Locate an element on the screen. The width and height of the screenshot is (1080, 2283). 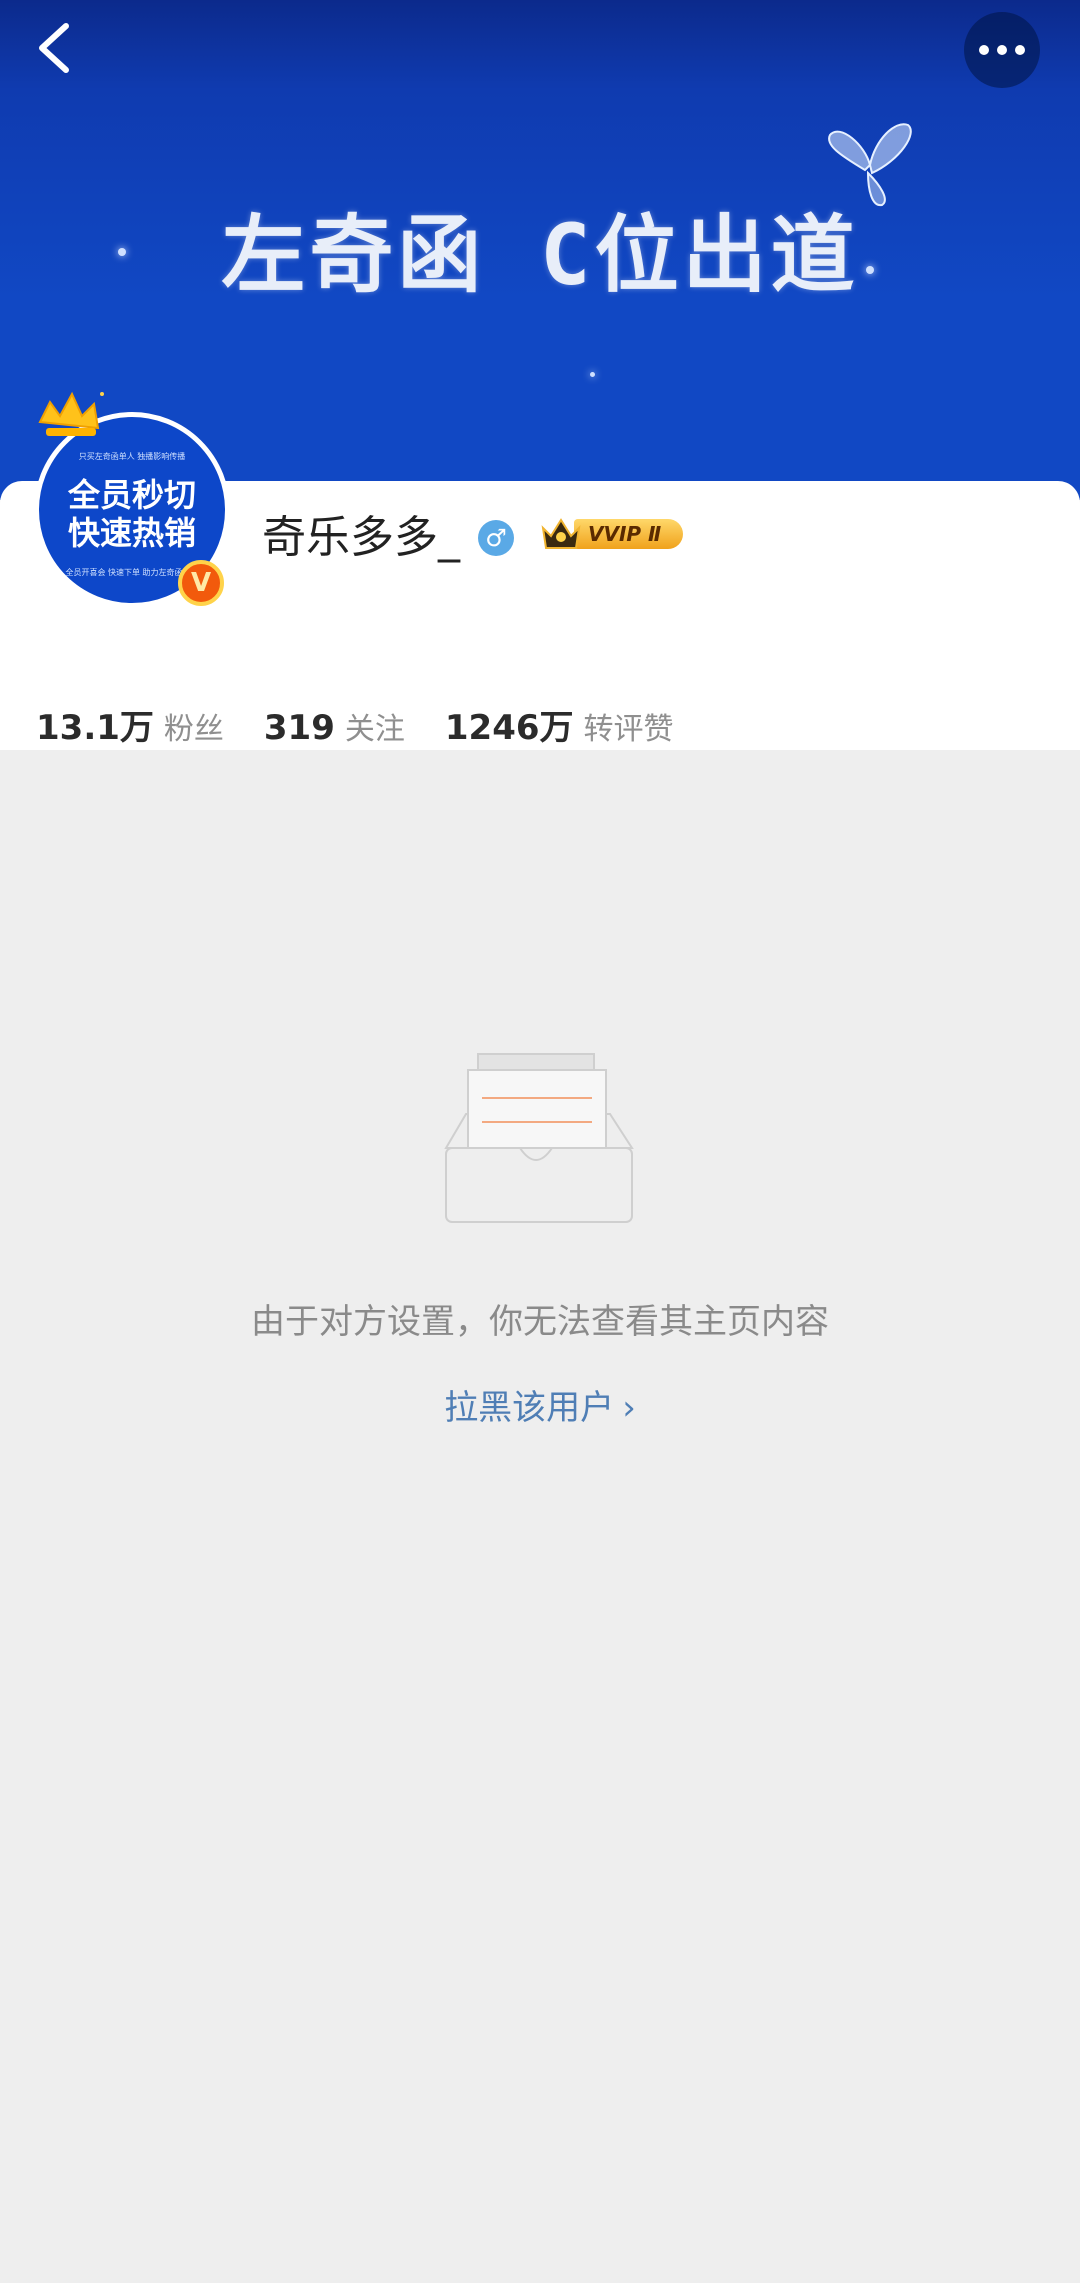
chevron-left-icon is located at coordinates (54, 48).